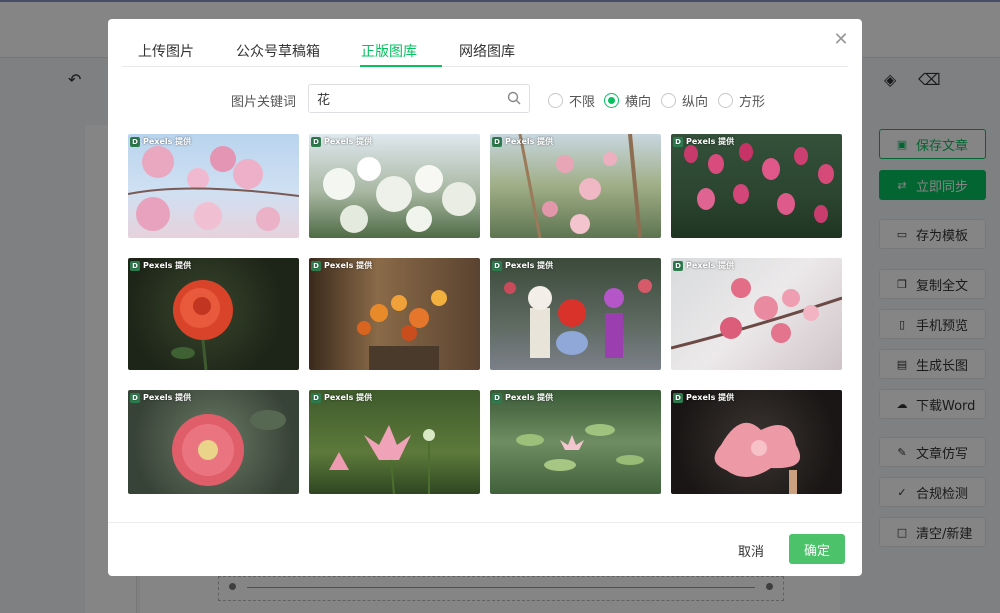 The width and height of the screenshot is (1000, 613). Describe the element at coordinates (399, 195) in the screenshot. I see `photo-white-blossoms` at that location.